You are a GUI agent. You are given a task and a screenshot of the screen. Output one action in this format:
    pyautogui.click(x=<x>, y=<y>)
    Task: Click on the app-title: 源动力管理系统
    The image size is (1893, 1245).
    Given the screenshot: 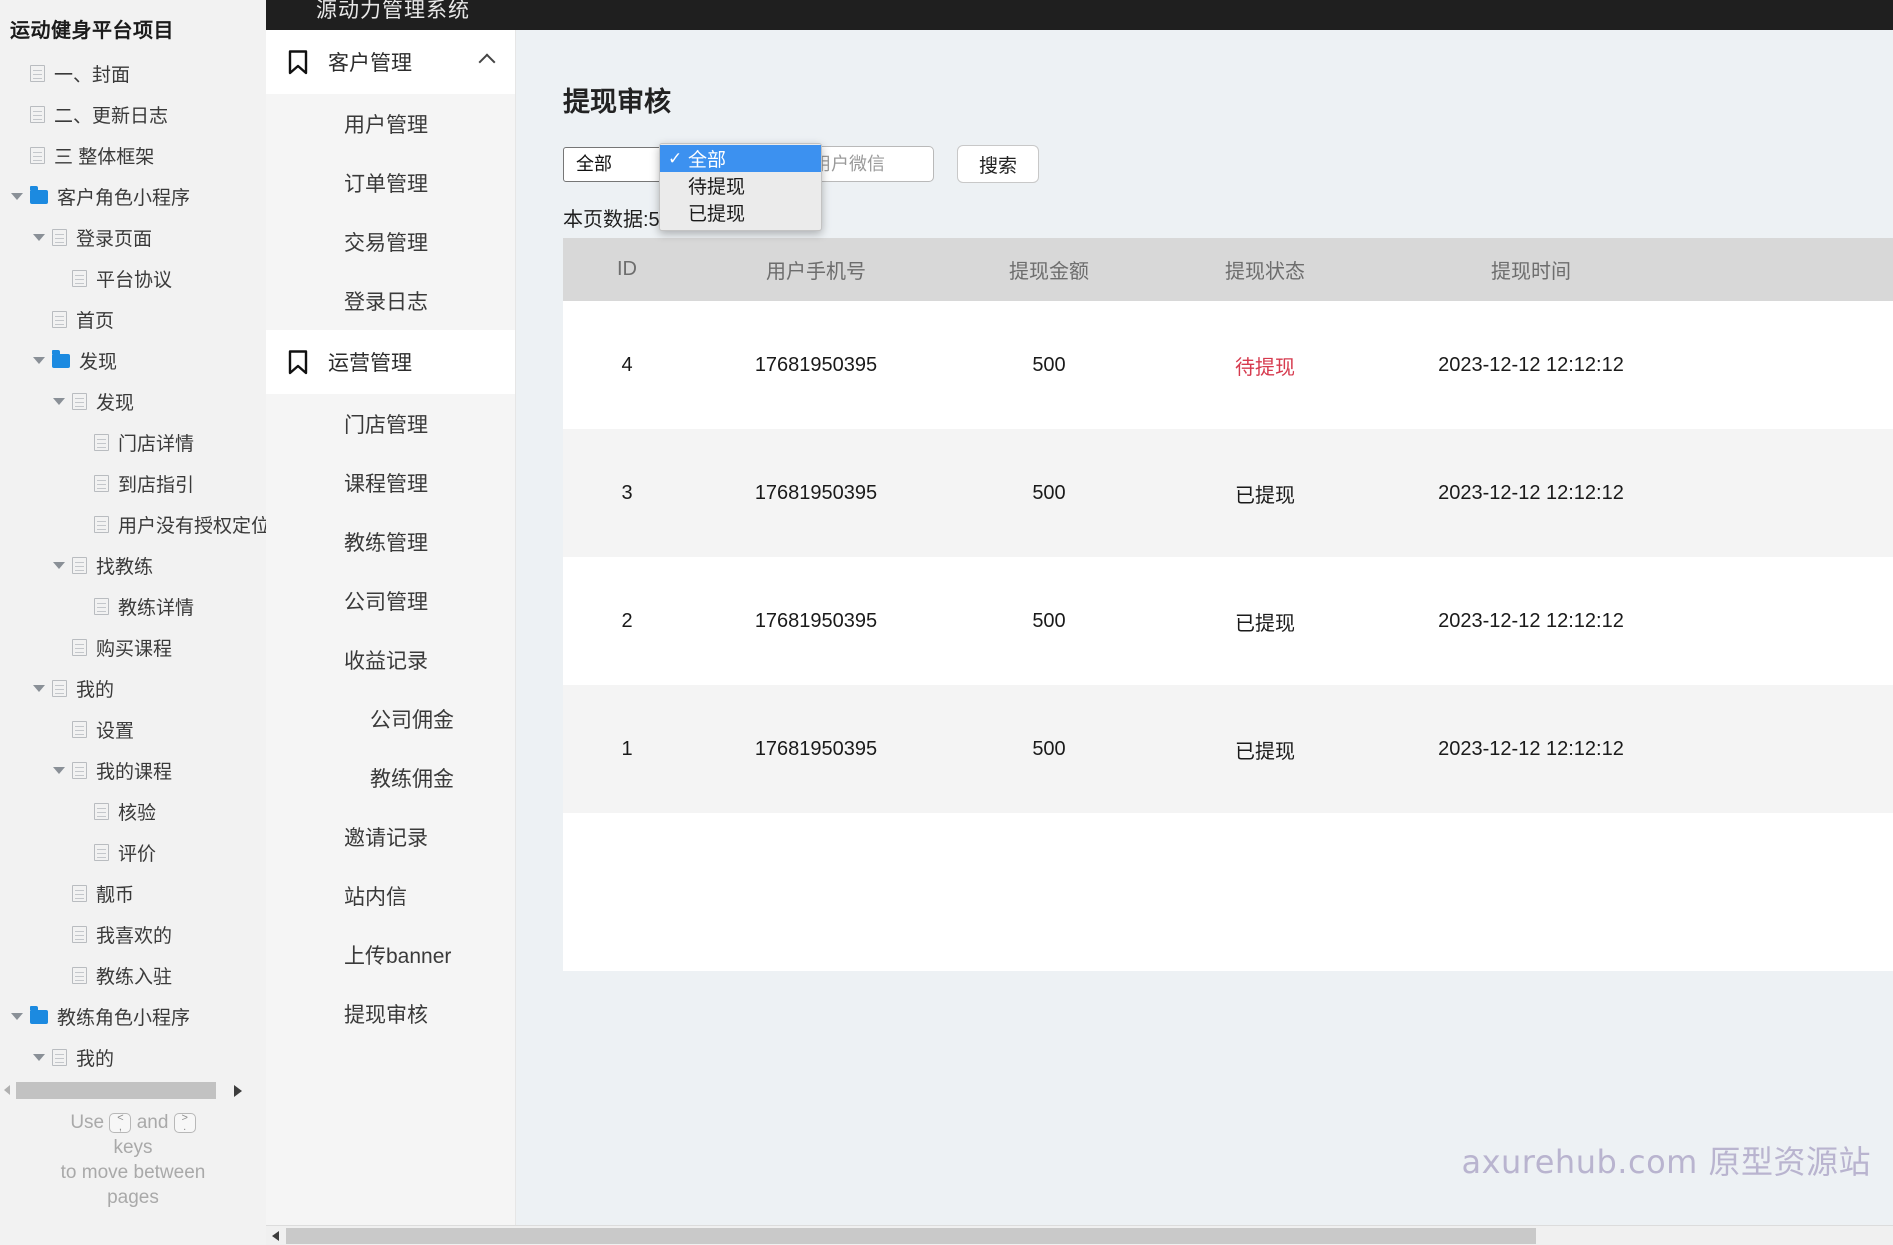 What is the action you would take?
    pyautogui.click(x=393, y=11)
    